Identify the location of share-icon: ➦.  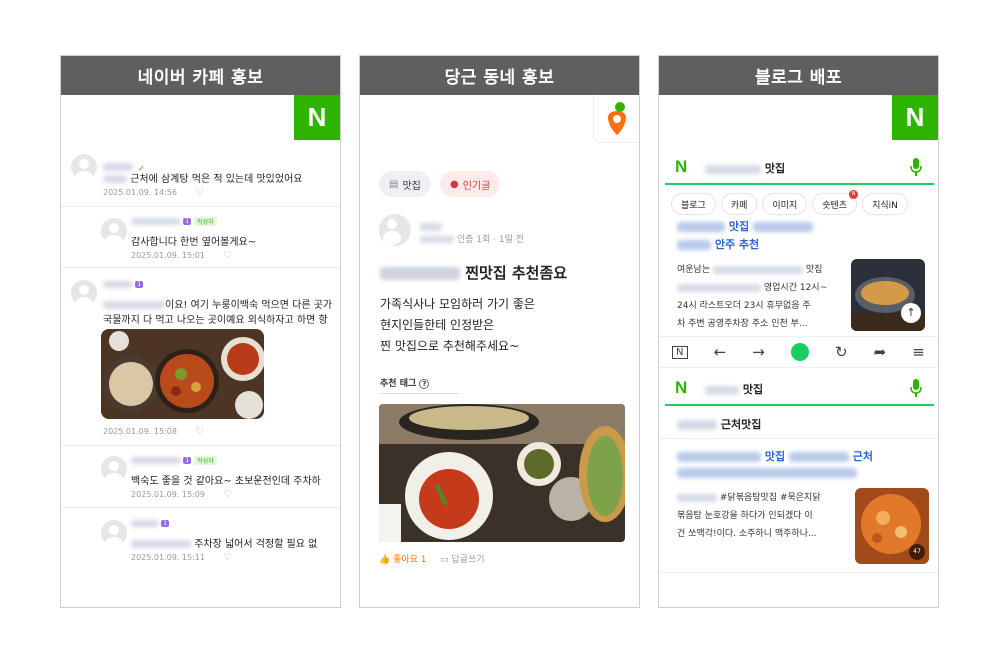
(880, 352).